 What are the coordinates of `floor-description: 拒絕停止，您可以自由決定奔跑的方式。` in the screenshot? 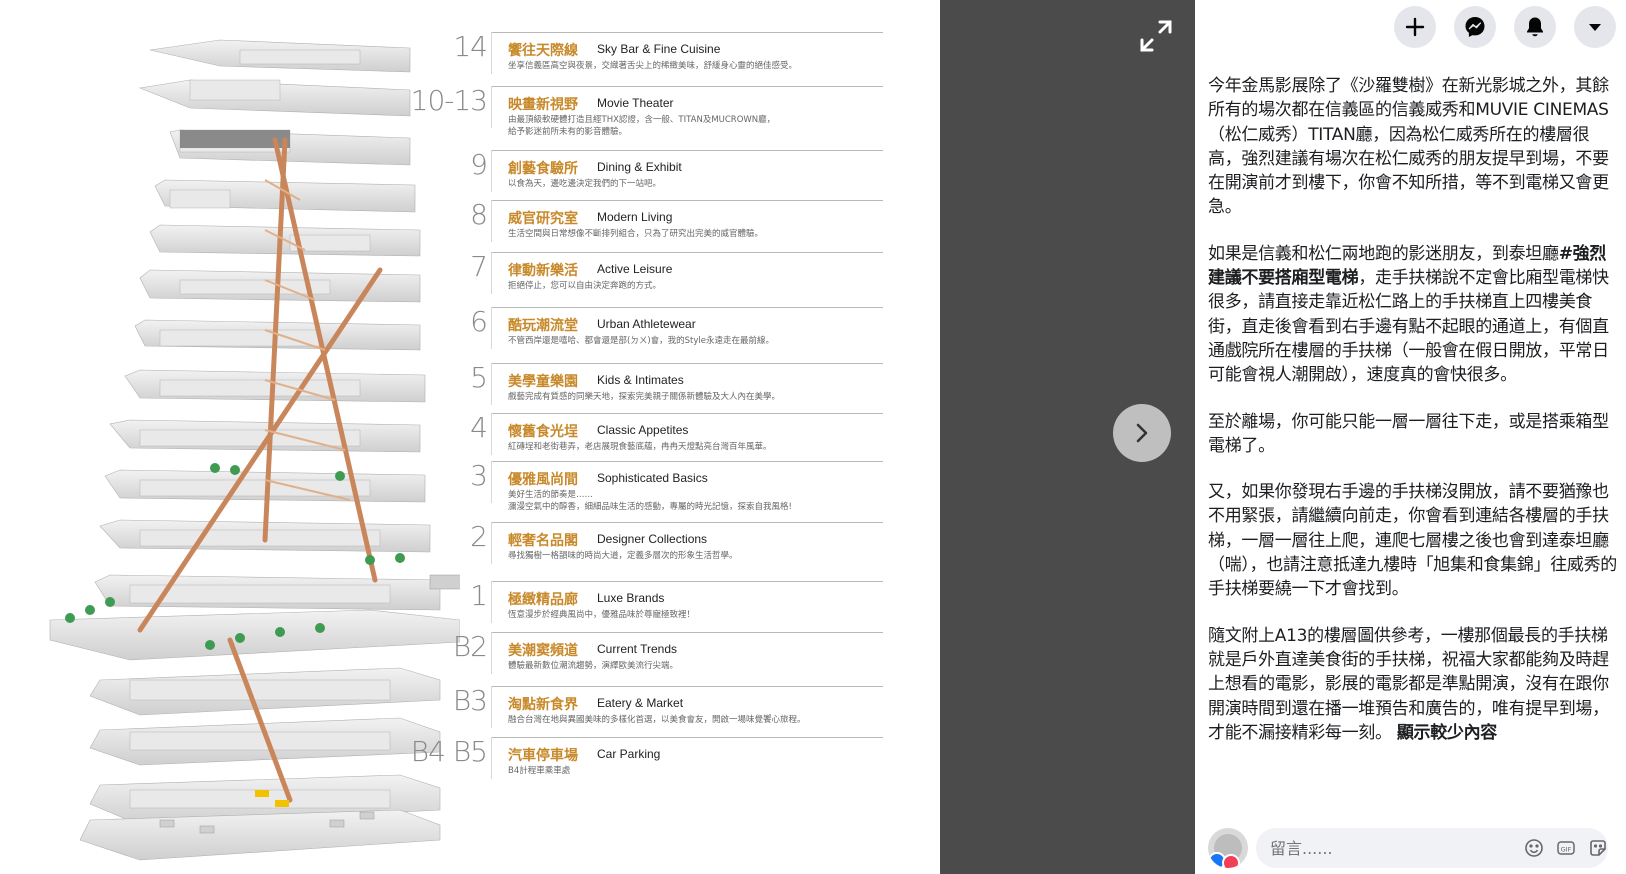 It's located at (585, 286).